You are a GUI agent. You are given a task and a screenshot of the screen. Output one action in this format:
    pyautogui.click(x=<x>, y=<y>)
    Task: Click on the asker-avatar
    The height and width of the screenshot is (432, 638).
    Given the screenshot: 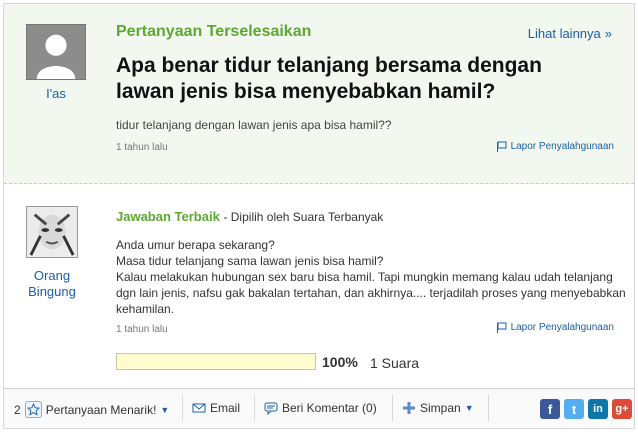 What is the action you would take?
    pyautogui.click(x=56, y=52)
    